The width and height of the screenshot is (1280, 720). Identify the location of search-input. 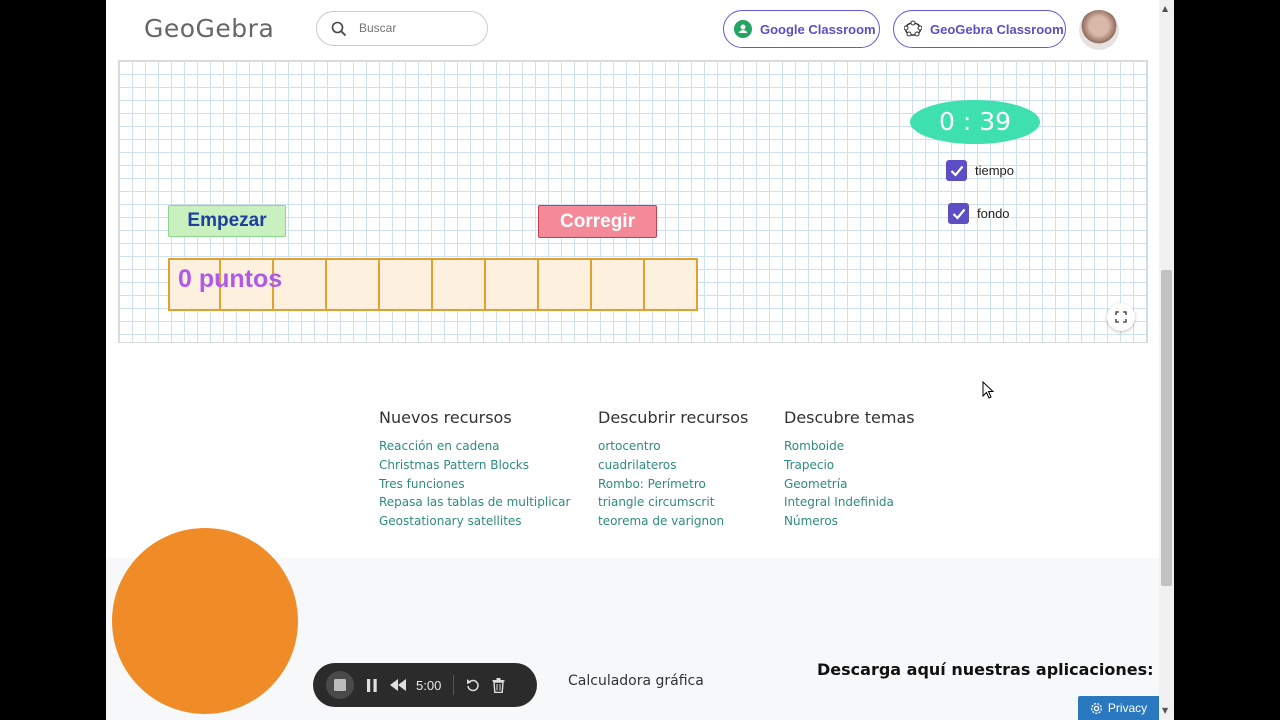
(419, 28).